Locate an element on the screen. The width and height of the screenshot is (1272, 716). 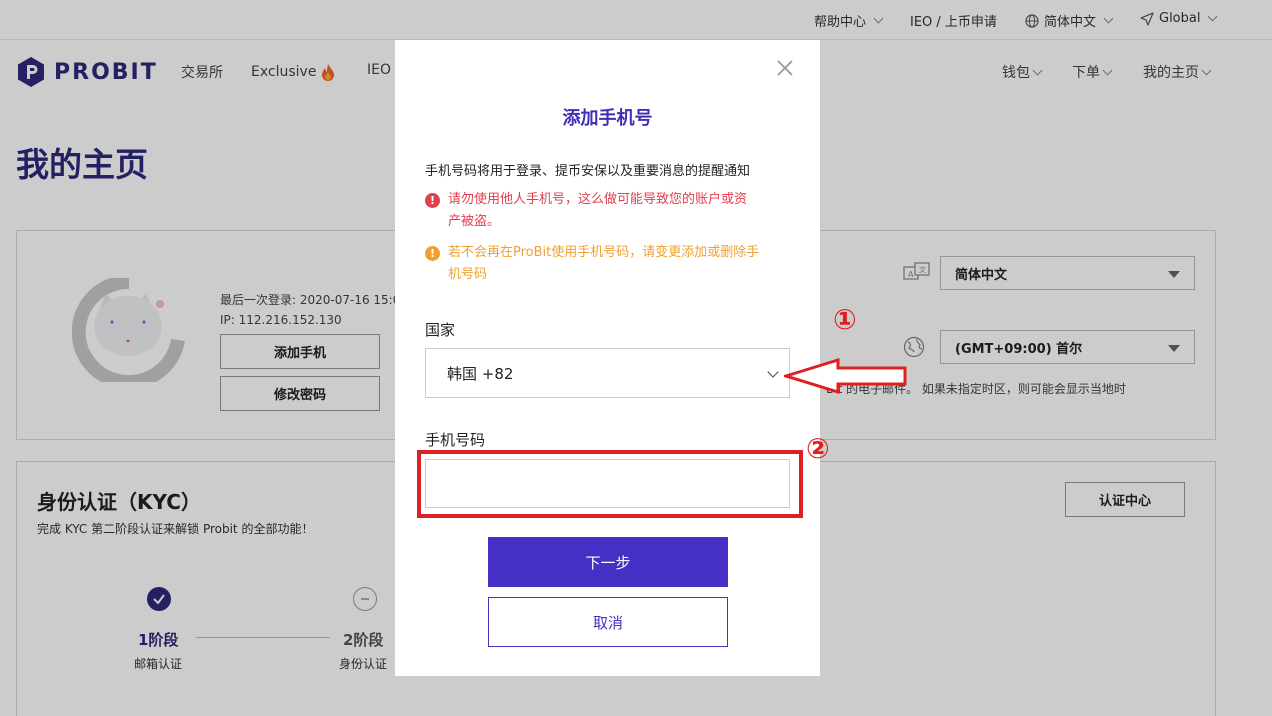
annotation-step2: ② is located at coordinates (818, 448).